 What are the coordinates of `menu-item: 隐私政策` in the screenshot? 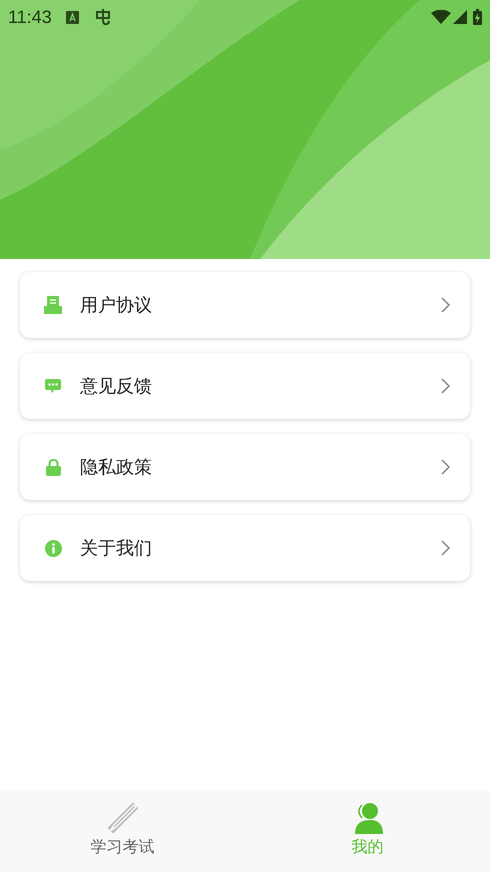 It's located at (245, 467).